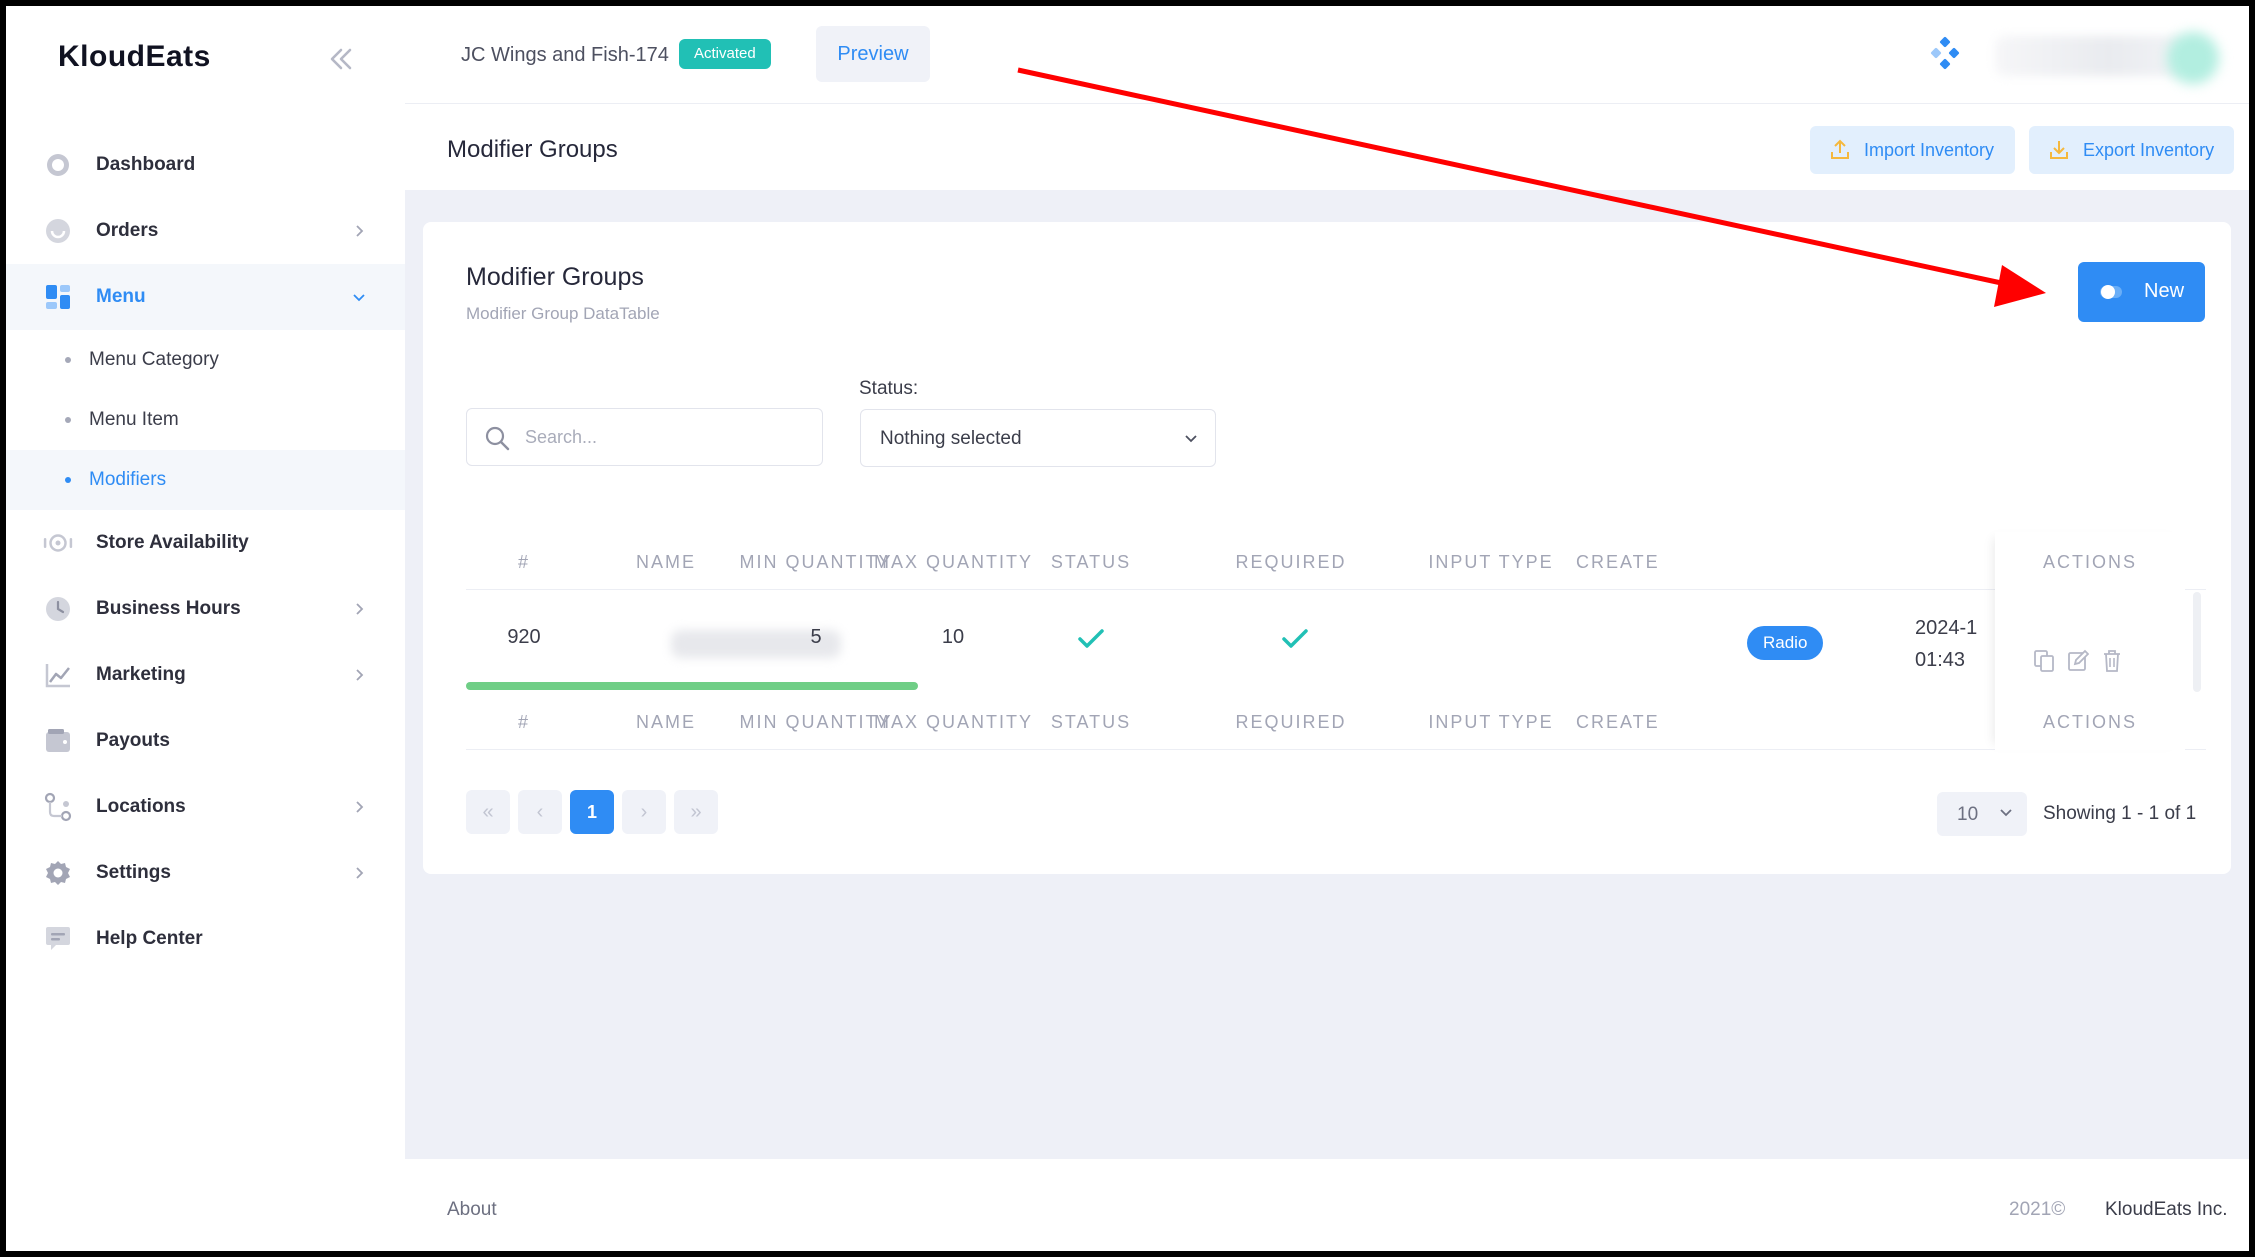 Image resolution: width=2255 pixels, height=1257 pixels. I want to click on row-max-quantity: 10, so click(953, 637).